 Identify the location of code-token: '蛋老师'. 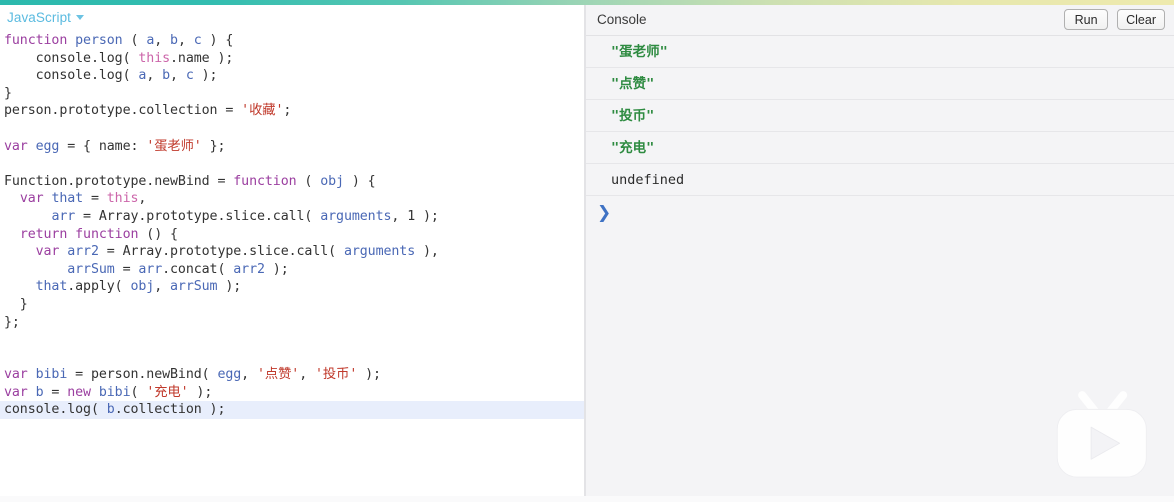
(174, 146).